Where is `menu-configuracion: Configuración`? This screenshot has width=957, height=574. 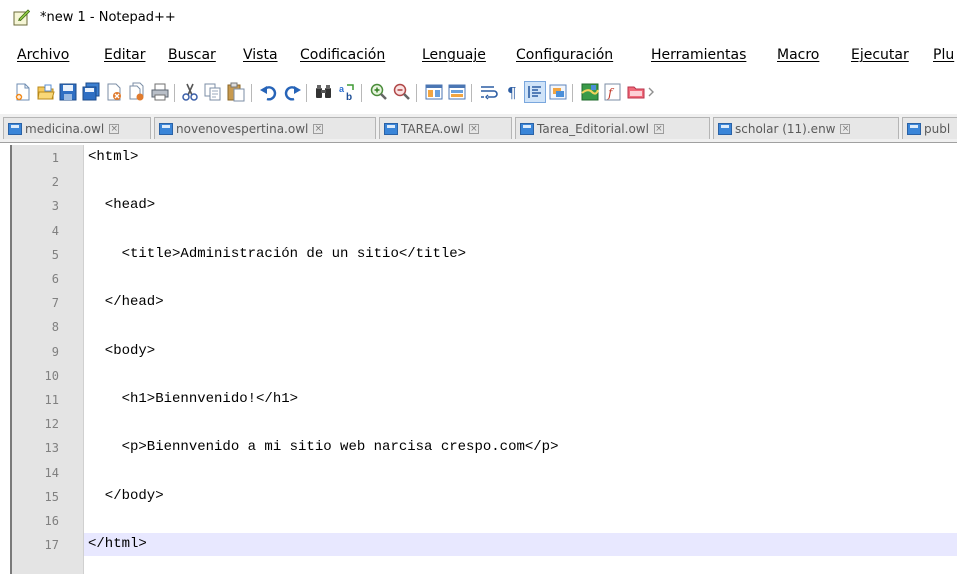
menu-configuracion: Configuración is located at coordinates (564, 55).